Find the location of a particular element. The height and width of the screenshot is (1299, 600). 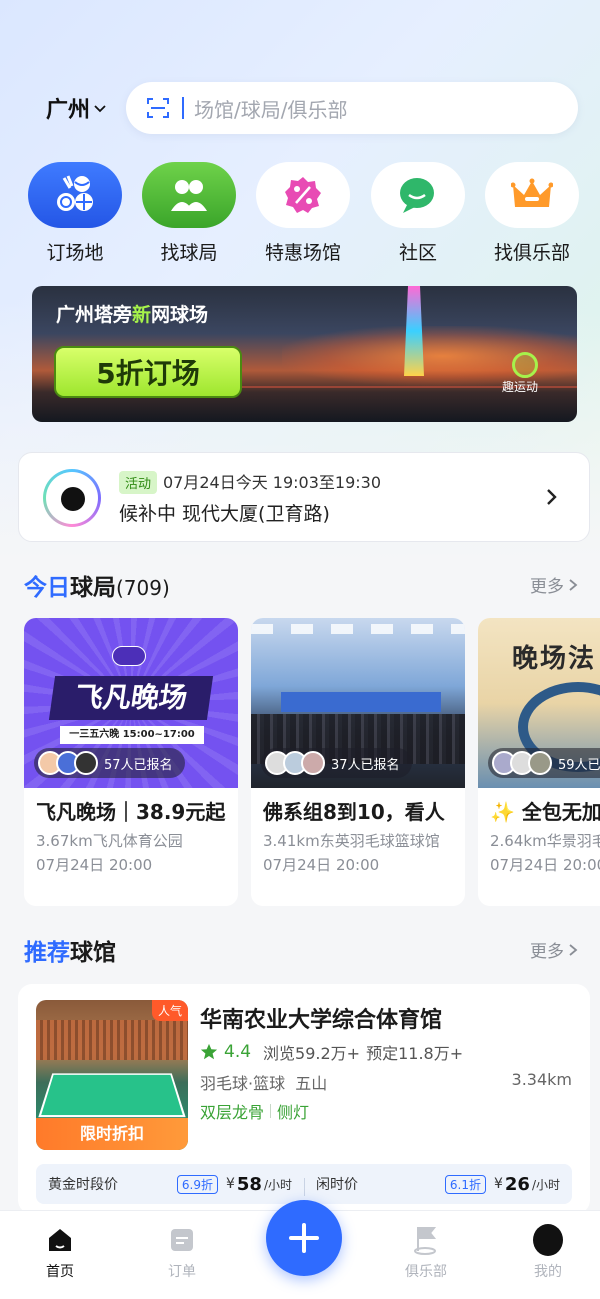

quick-entry-book-court: 订场地 is located at coordinates (75, 213).